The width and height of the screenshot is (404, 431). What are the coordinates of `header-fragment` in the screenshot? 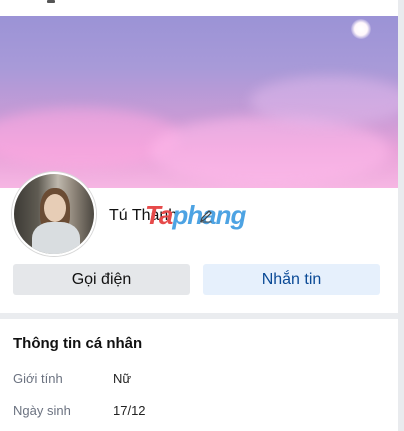 It's located at (51, 1).